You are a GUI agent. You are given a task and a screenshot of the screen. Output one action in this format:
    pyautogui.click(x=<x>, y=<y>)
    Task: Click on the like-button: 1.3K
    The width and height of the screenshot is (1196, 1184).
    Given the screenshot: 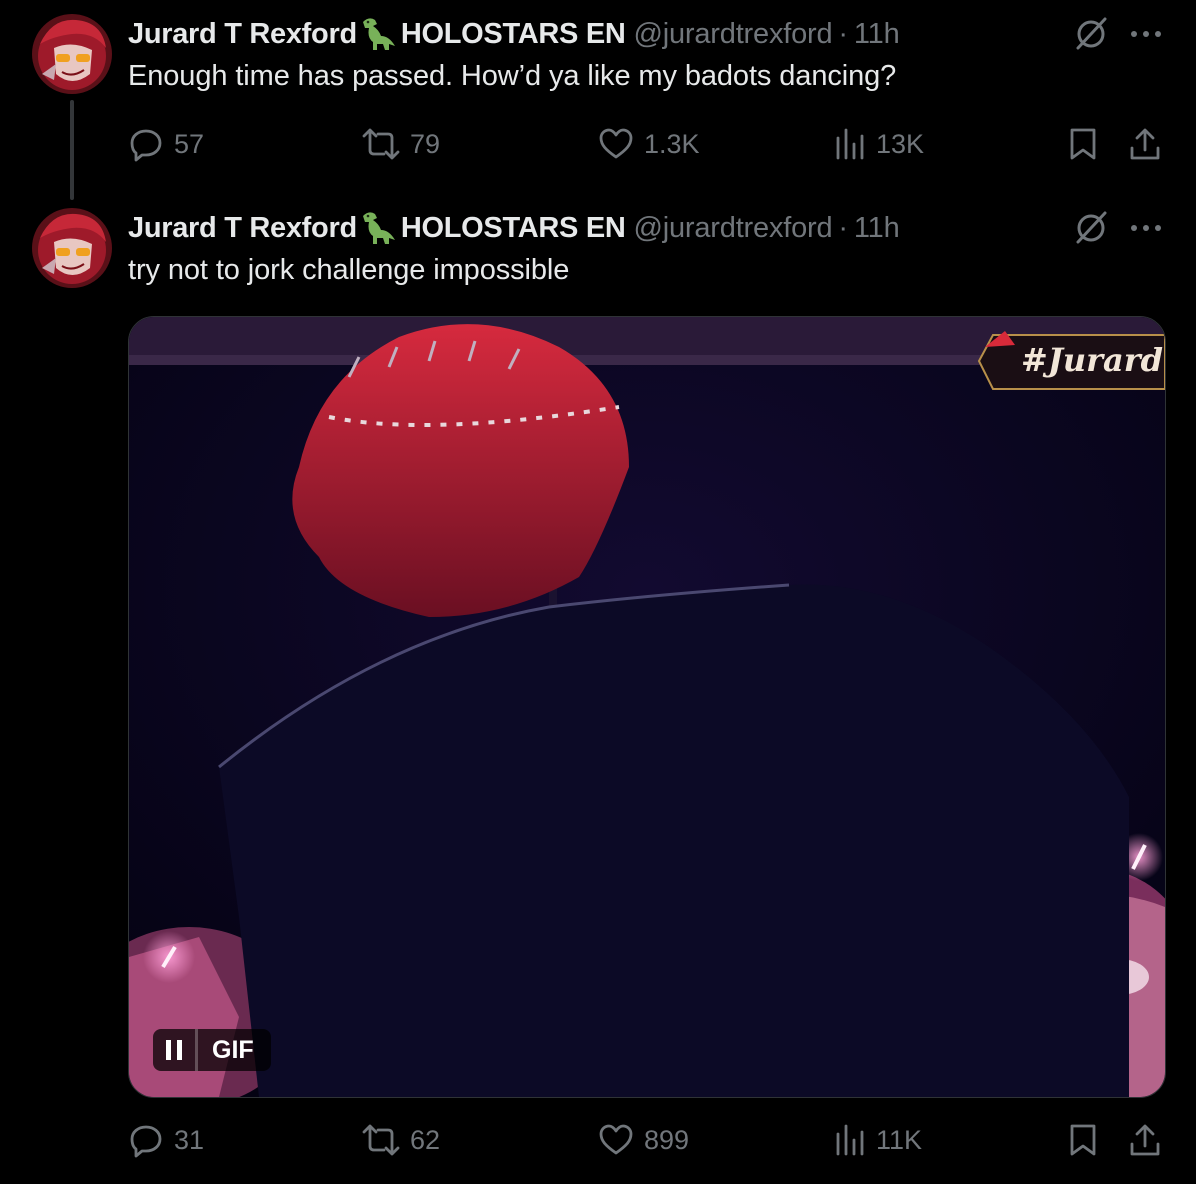 What is the action you would take?
    pyautogui.click(x=649, y=144)
    